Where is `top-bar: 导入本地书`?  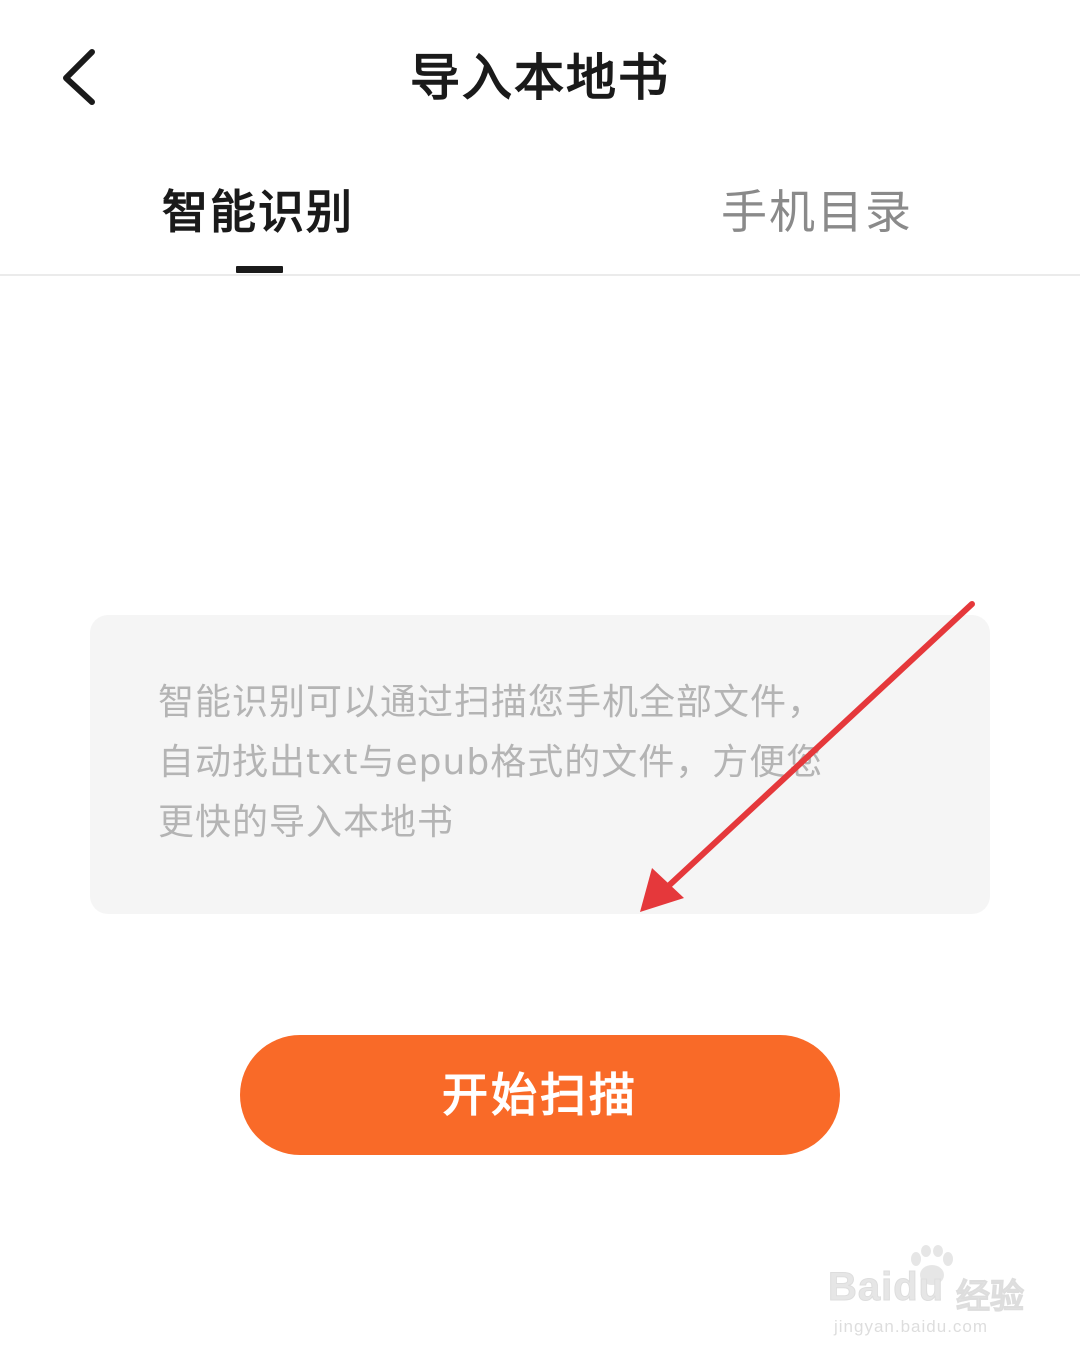
top-bar: 导入本地书 is located at coordinates (540, 80).